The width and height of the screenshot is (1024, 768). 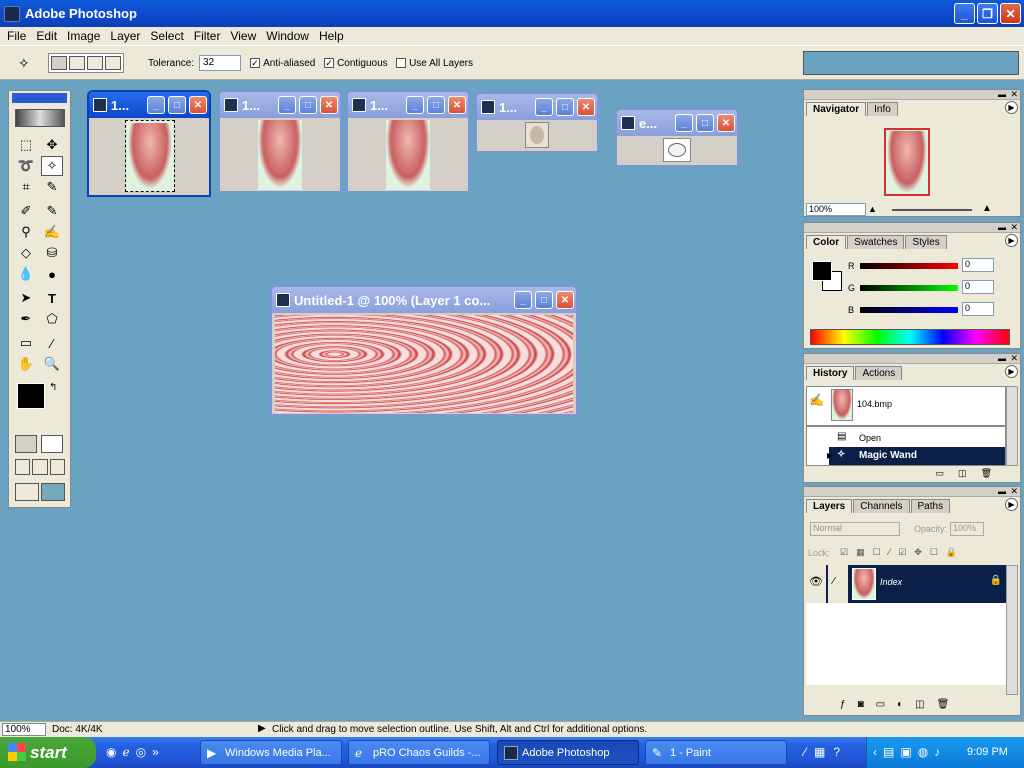 What do you see at coordinates (26, 145) in the screenshot?
I see `marquee-tool-icon: ⬚` at bounding box center [26, 145].